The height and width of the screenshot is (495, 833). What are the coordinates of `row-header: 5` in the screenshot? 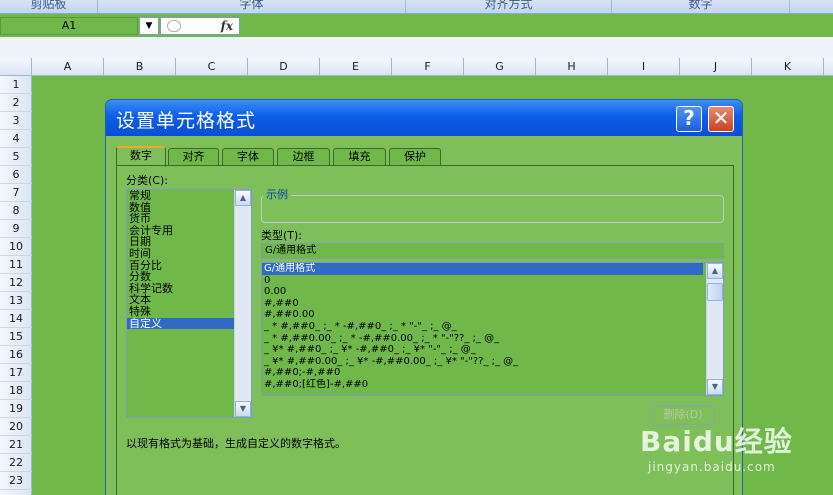 It's located at (16, 157).